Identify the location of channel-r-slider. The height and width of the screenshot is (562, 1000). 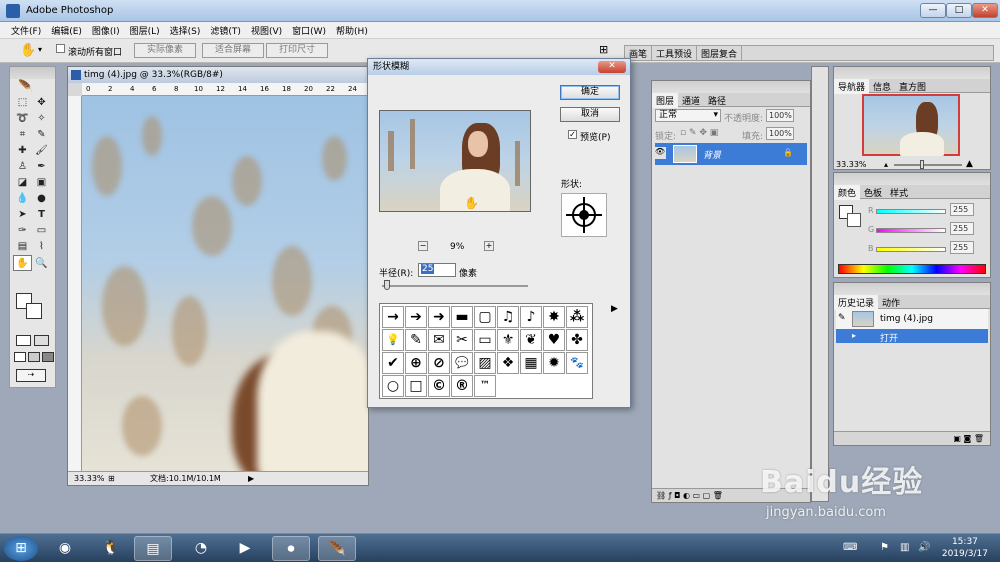
(911, 211).